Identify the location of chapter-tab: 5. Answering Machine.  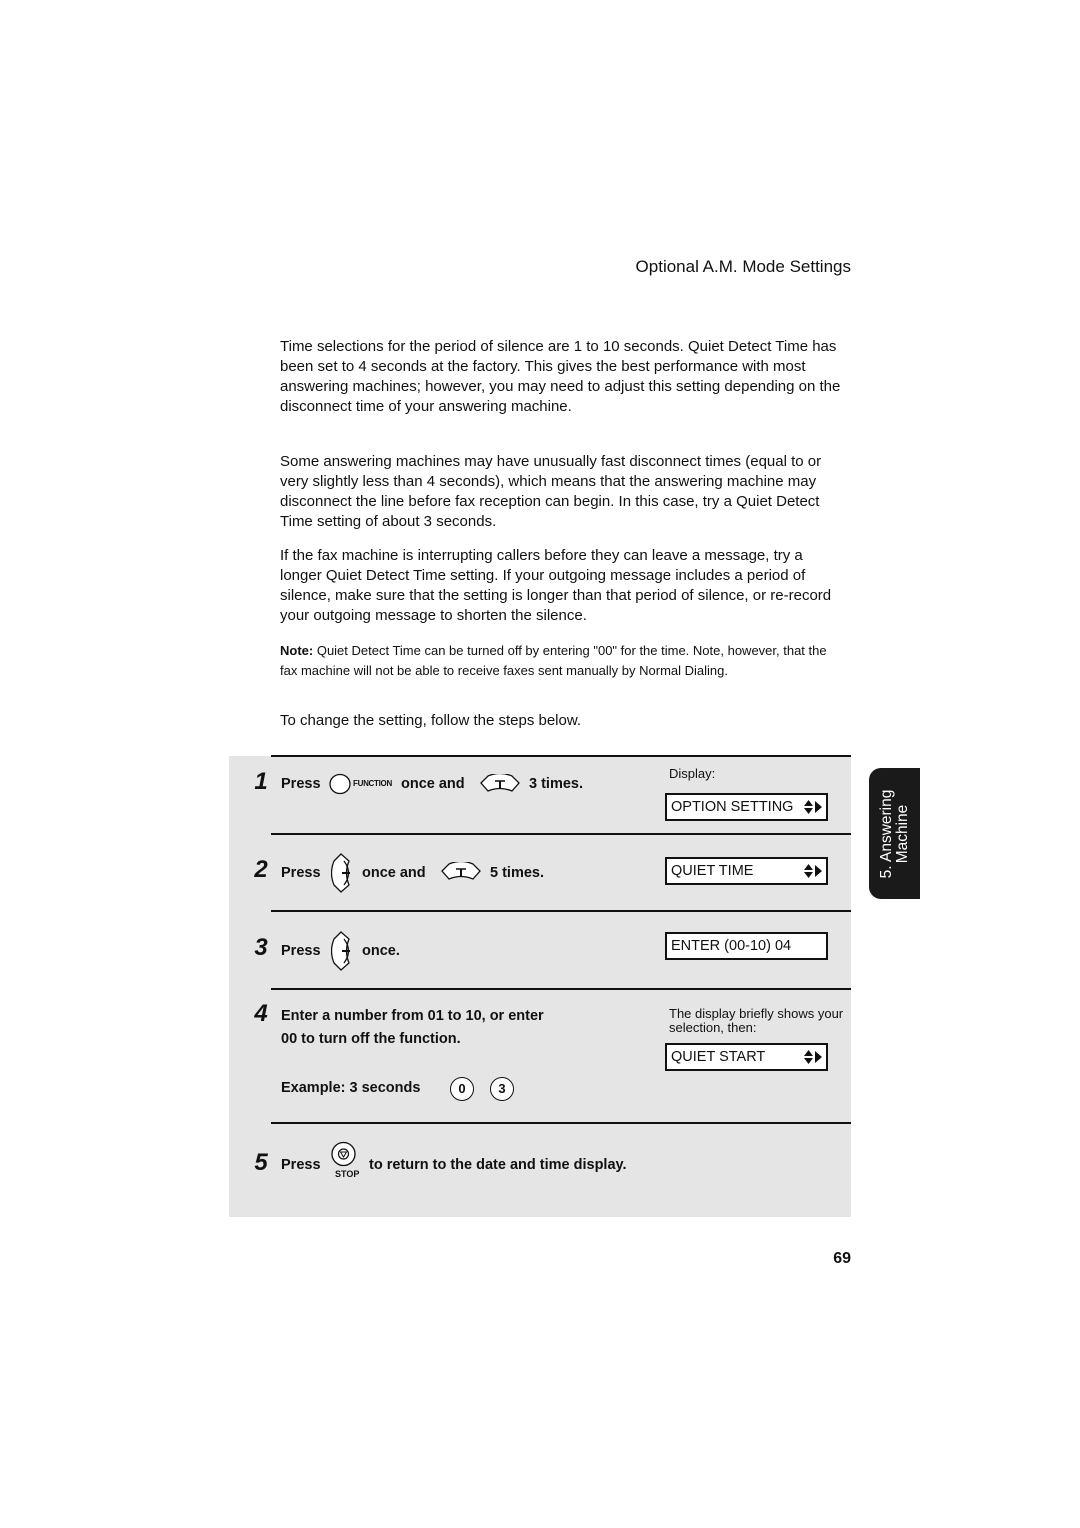
(894, 833).